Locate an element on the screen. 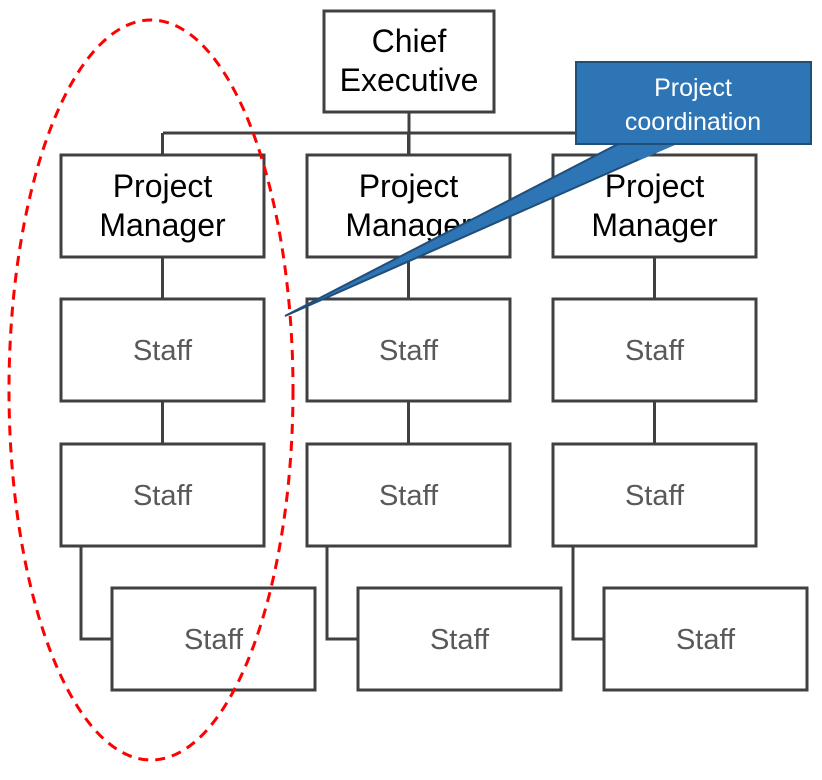 The height and width of the screenshot is (780, 822). chief-line1: Chief is located at coordinates (409, 41).